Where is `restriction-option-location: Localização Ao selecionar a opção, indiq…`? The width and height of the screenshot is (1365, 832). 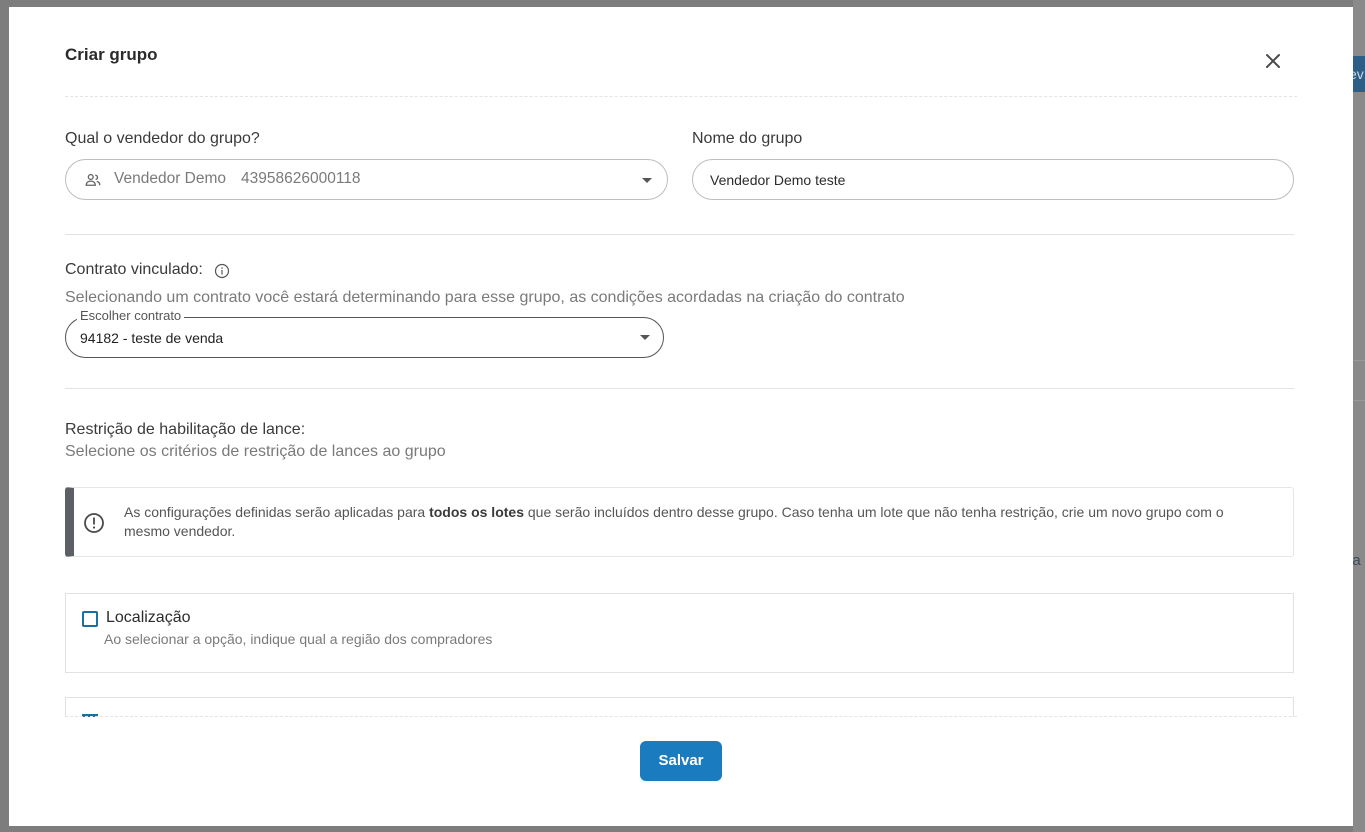 restriction-option-location: Localização Ao selecionar a opção, indiq… is located at coordinates (679, 633).